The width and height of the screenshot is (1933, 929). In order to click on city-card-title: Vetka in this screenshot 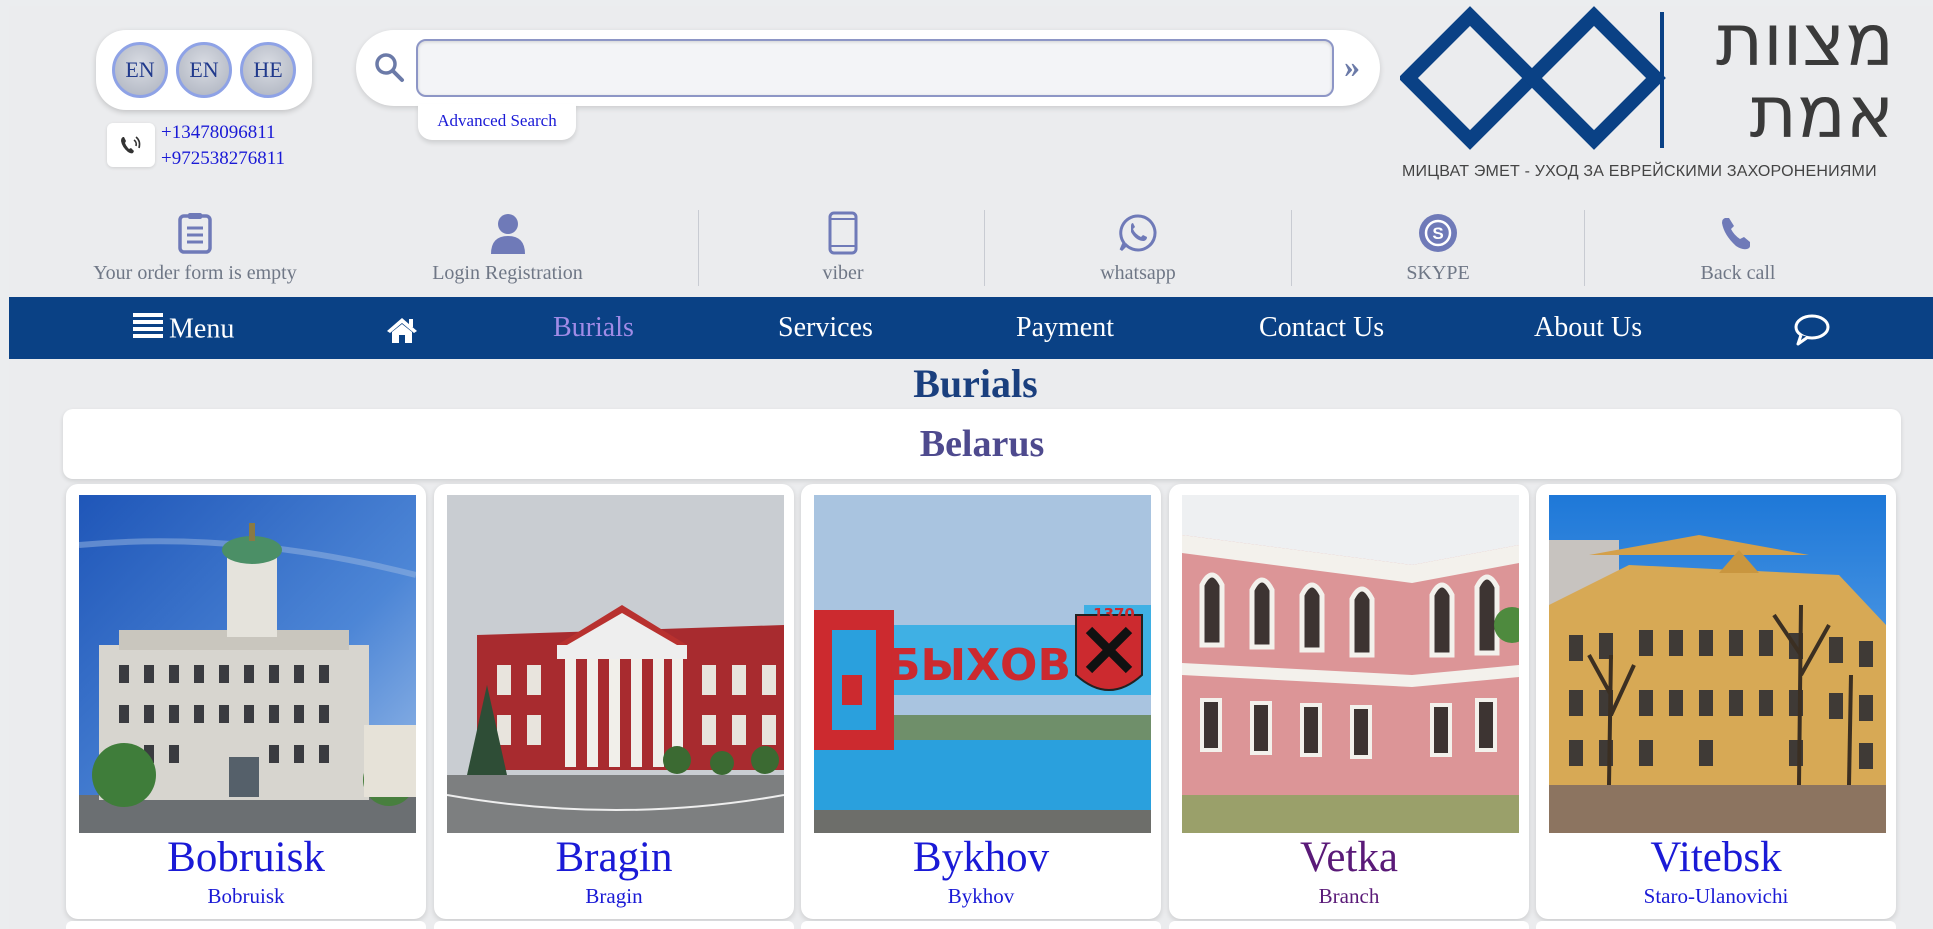, I will do `click(1349, 857)`.